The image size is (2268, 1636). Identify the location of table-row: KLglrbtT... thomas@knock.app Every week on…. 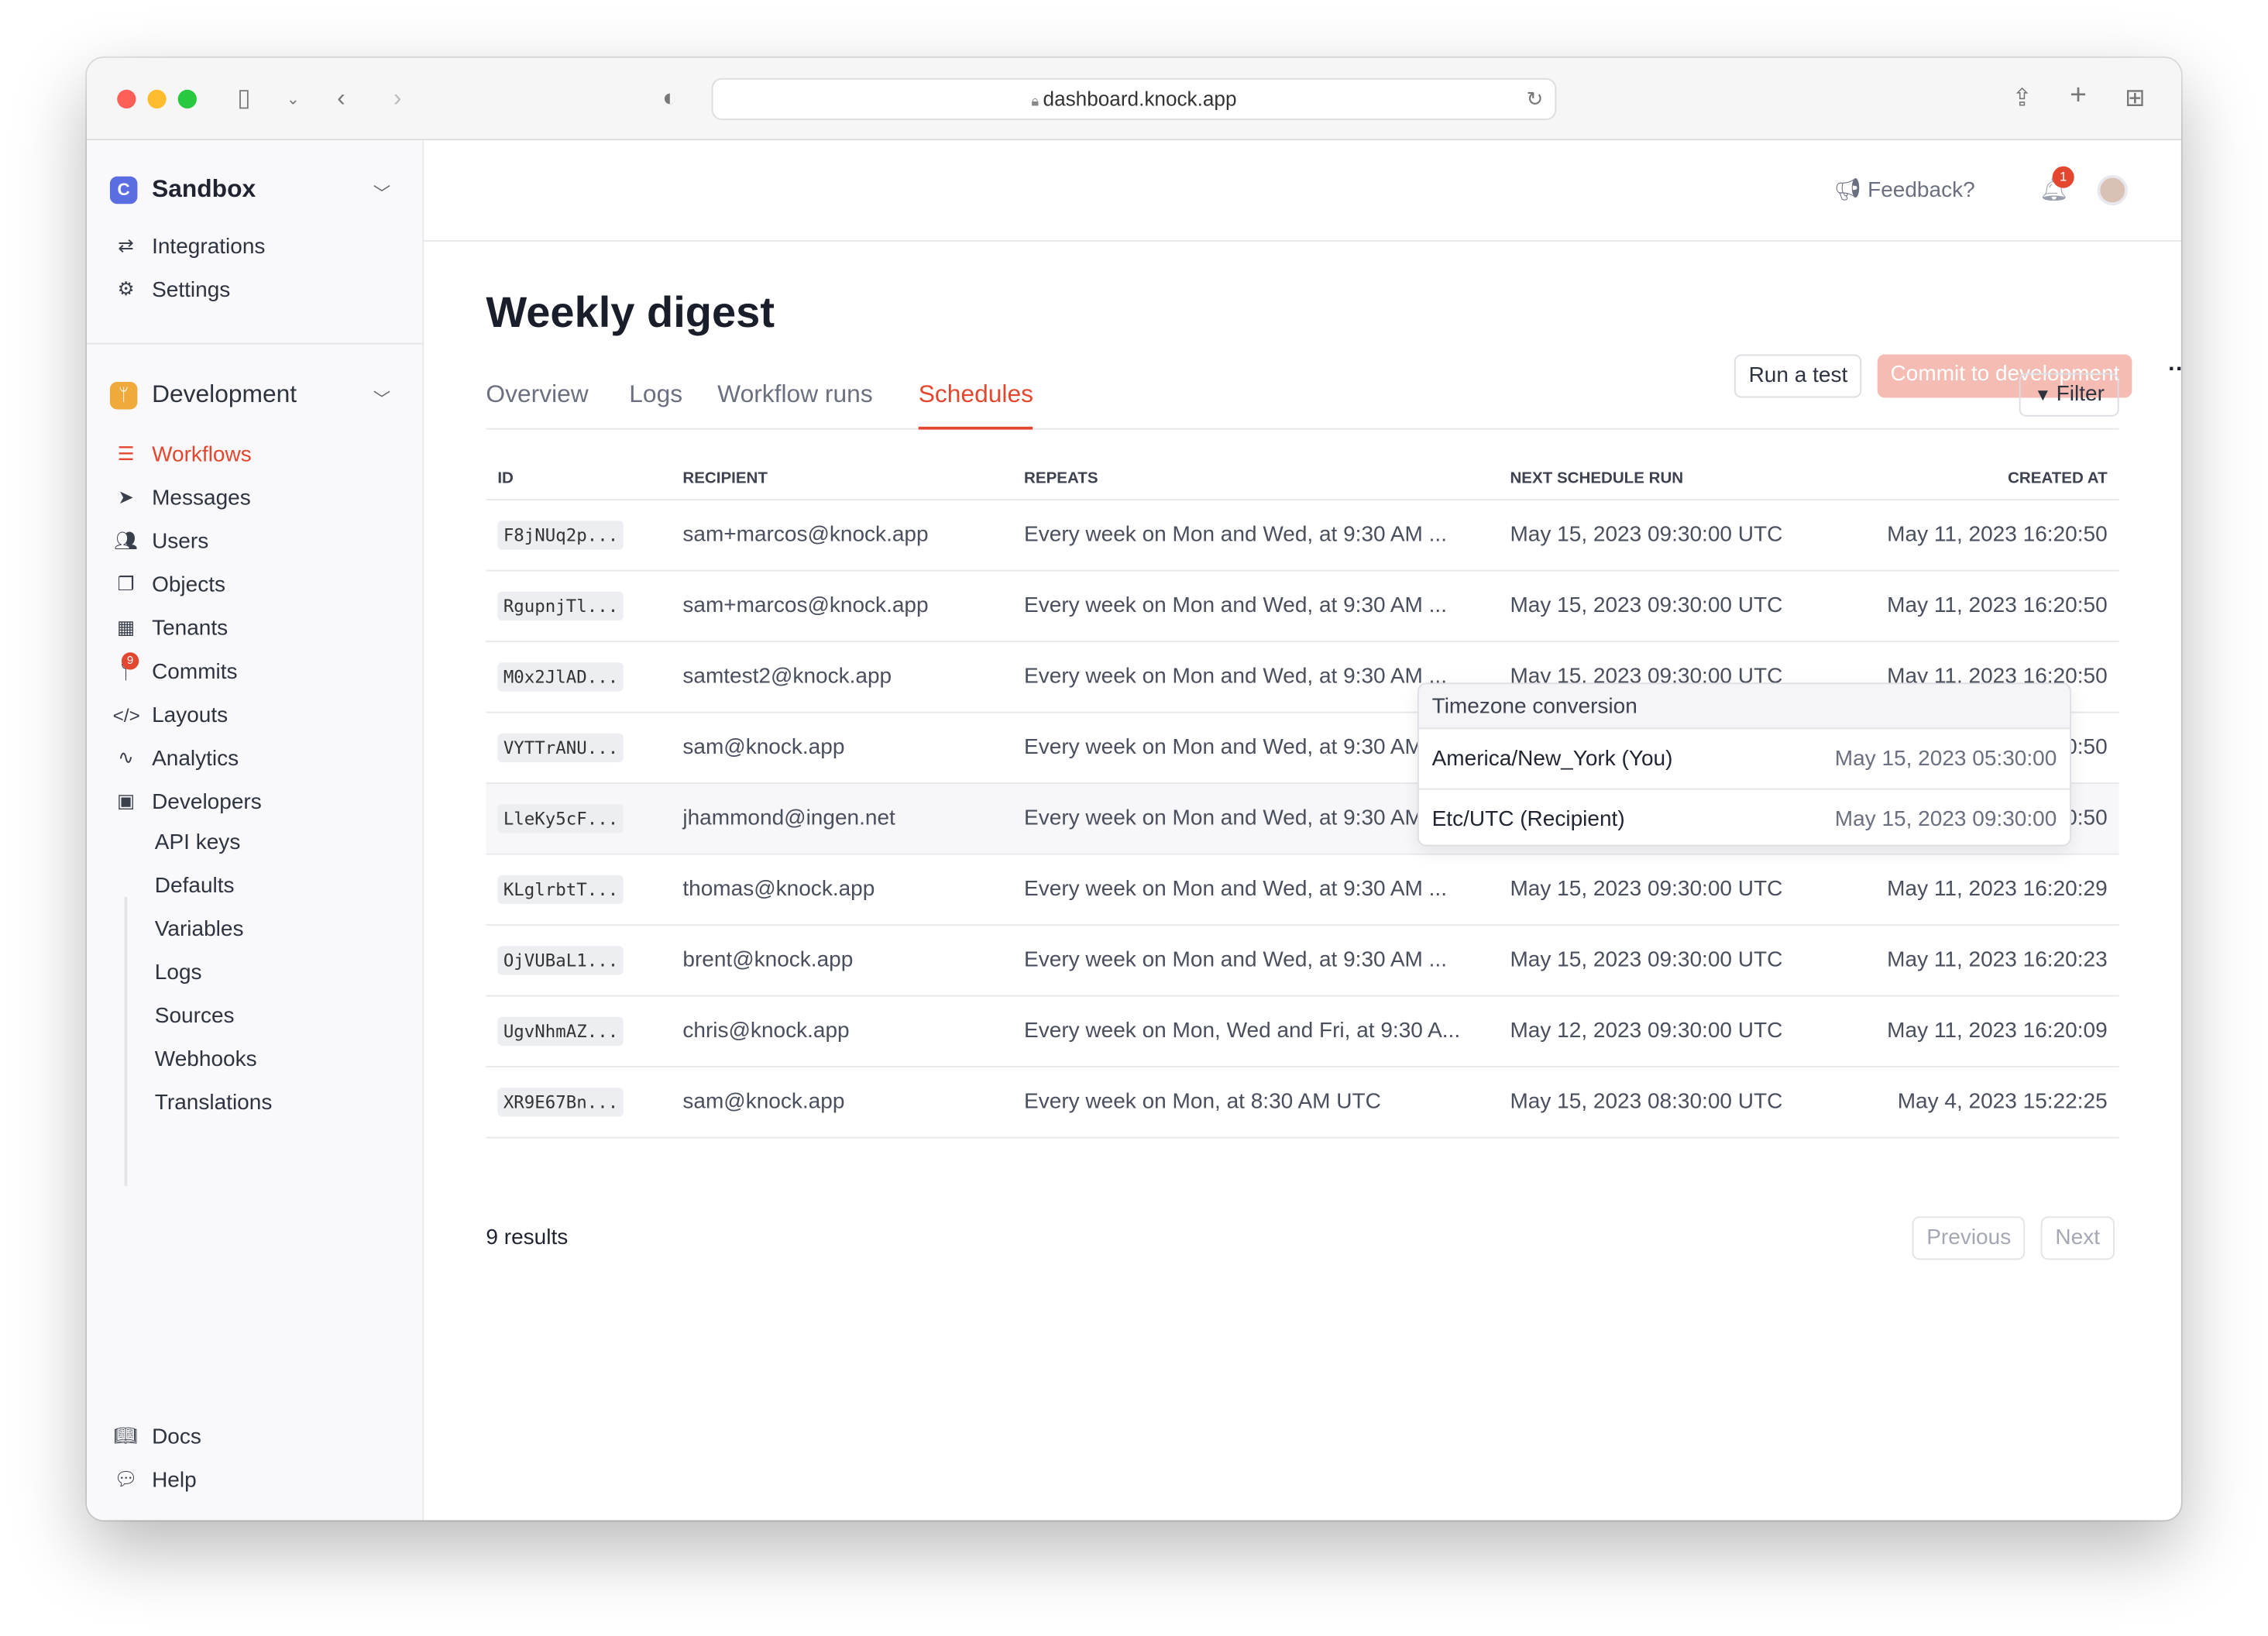
(1302, 889).